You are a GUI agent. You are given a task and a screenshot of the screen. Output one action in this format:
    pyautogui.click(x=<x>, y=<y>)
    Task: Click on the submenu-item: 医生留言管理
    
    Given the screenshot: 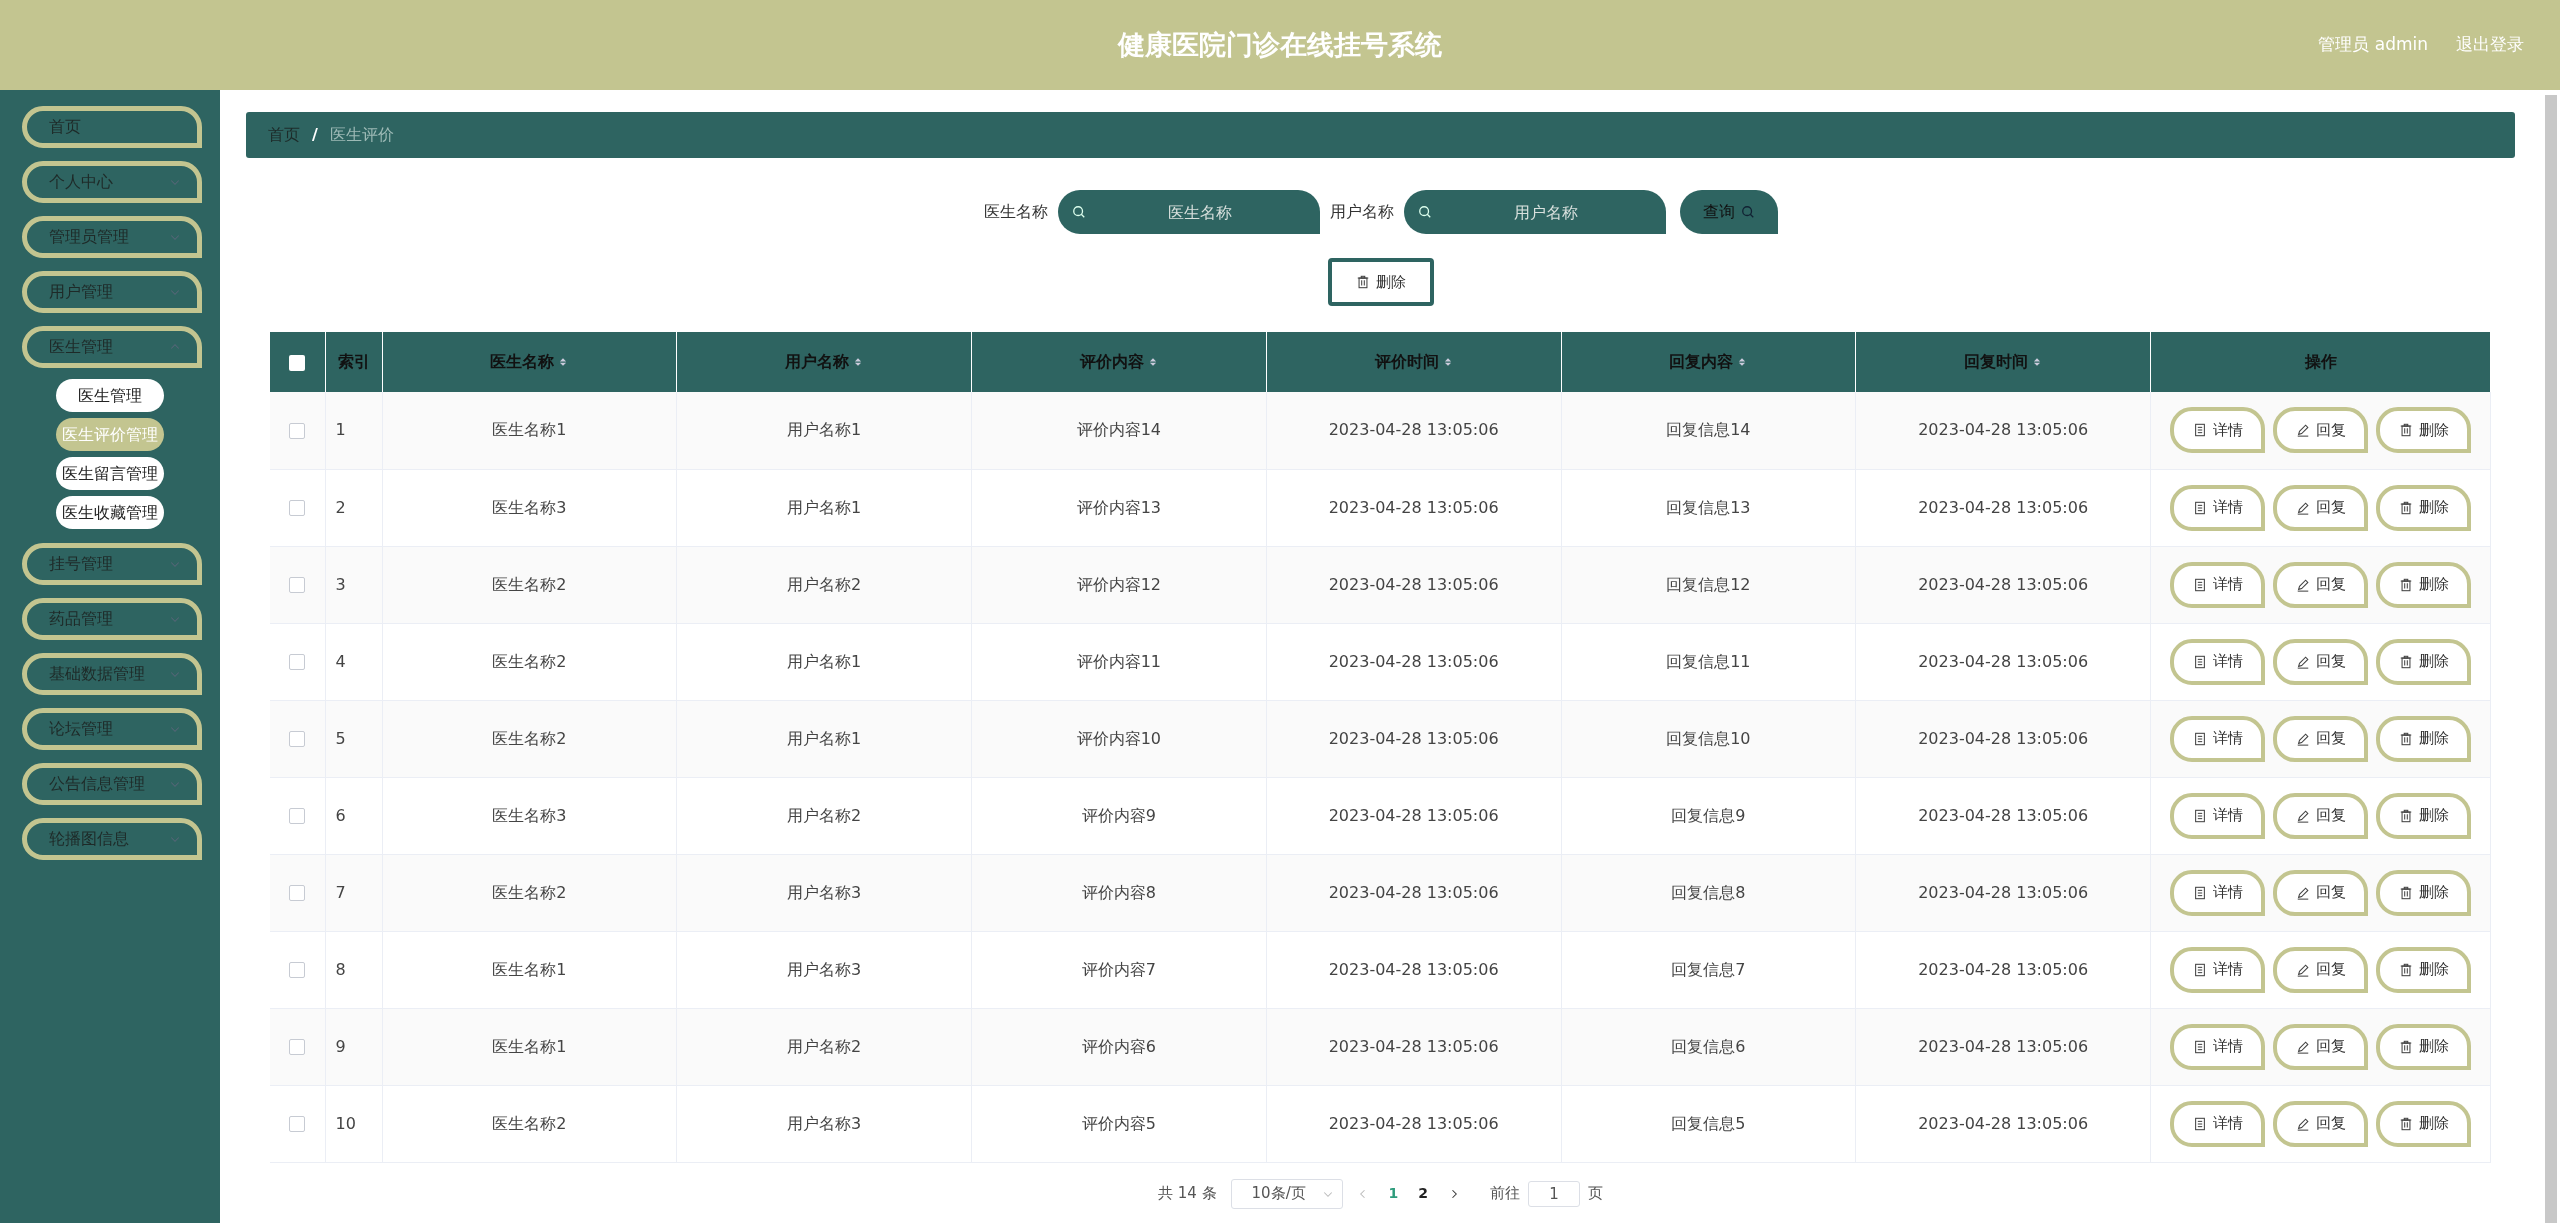 What is the action you would take?
    pyautogui.click(x=110, y=473)
    